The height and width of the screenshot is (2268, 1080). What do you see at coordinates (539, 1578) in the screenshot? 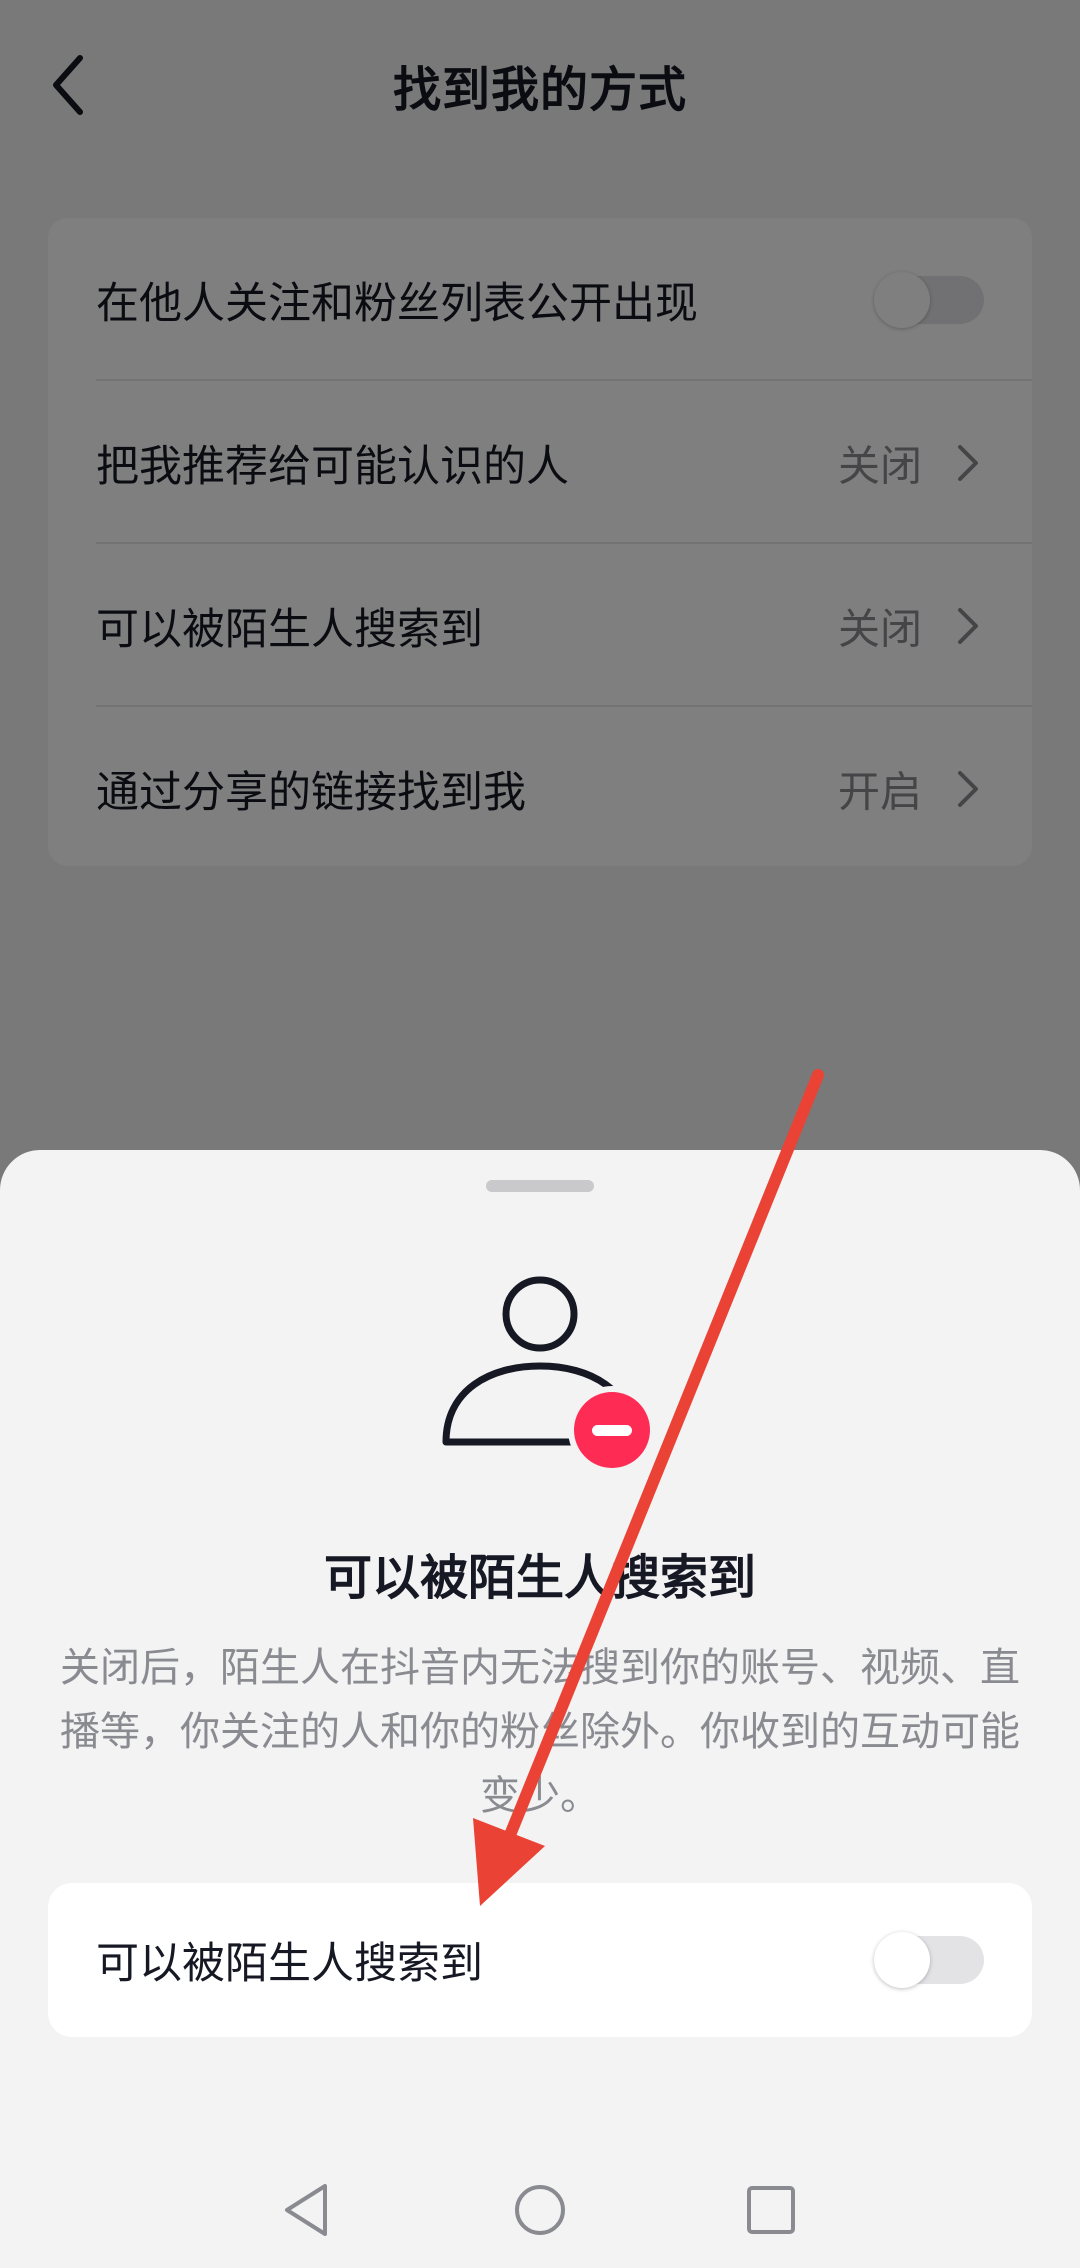
I see `sheet-title: 可以被陌生人搜索到` at bounding box center [539, 1578].